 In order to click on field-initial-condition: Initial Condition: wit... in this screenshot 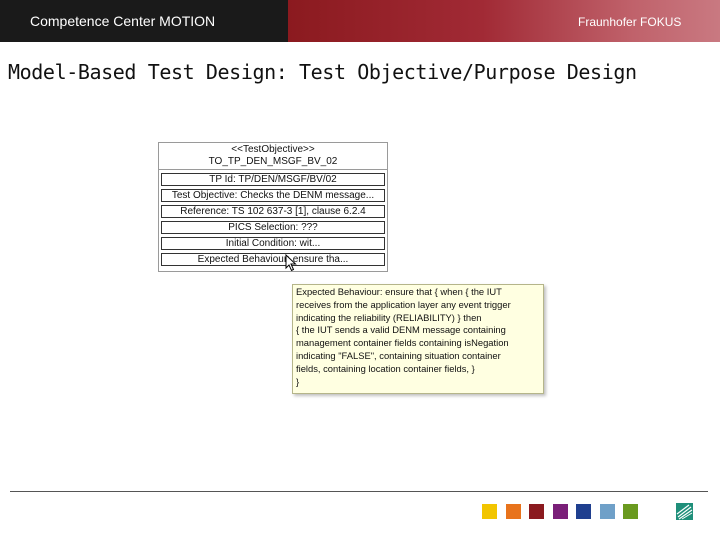, I will do `click(273, 243)`.